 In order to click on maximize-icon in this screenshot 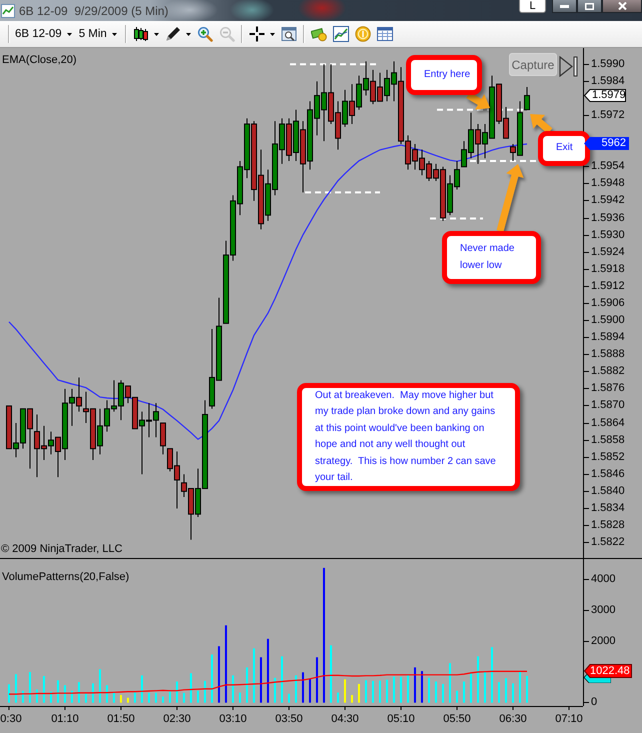, I will do `click(589, 6)`.